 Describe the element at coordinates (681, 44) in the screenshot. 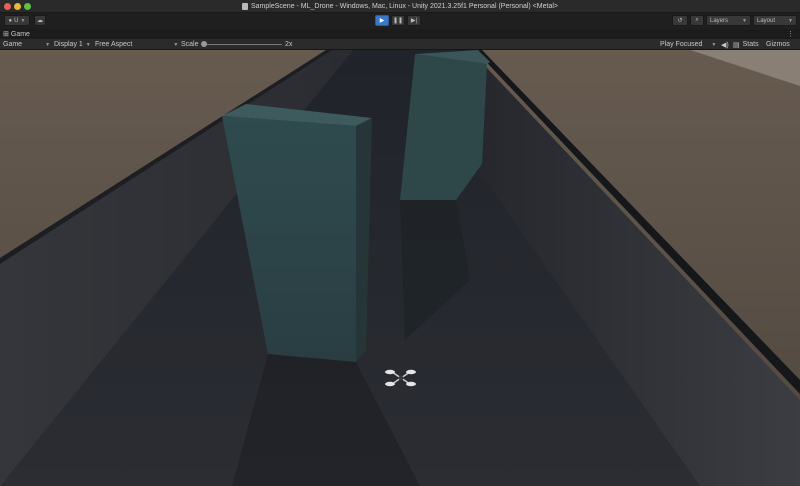

I see `play-mode-label: Play Focused` at that location.